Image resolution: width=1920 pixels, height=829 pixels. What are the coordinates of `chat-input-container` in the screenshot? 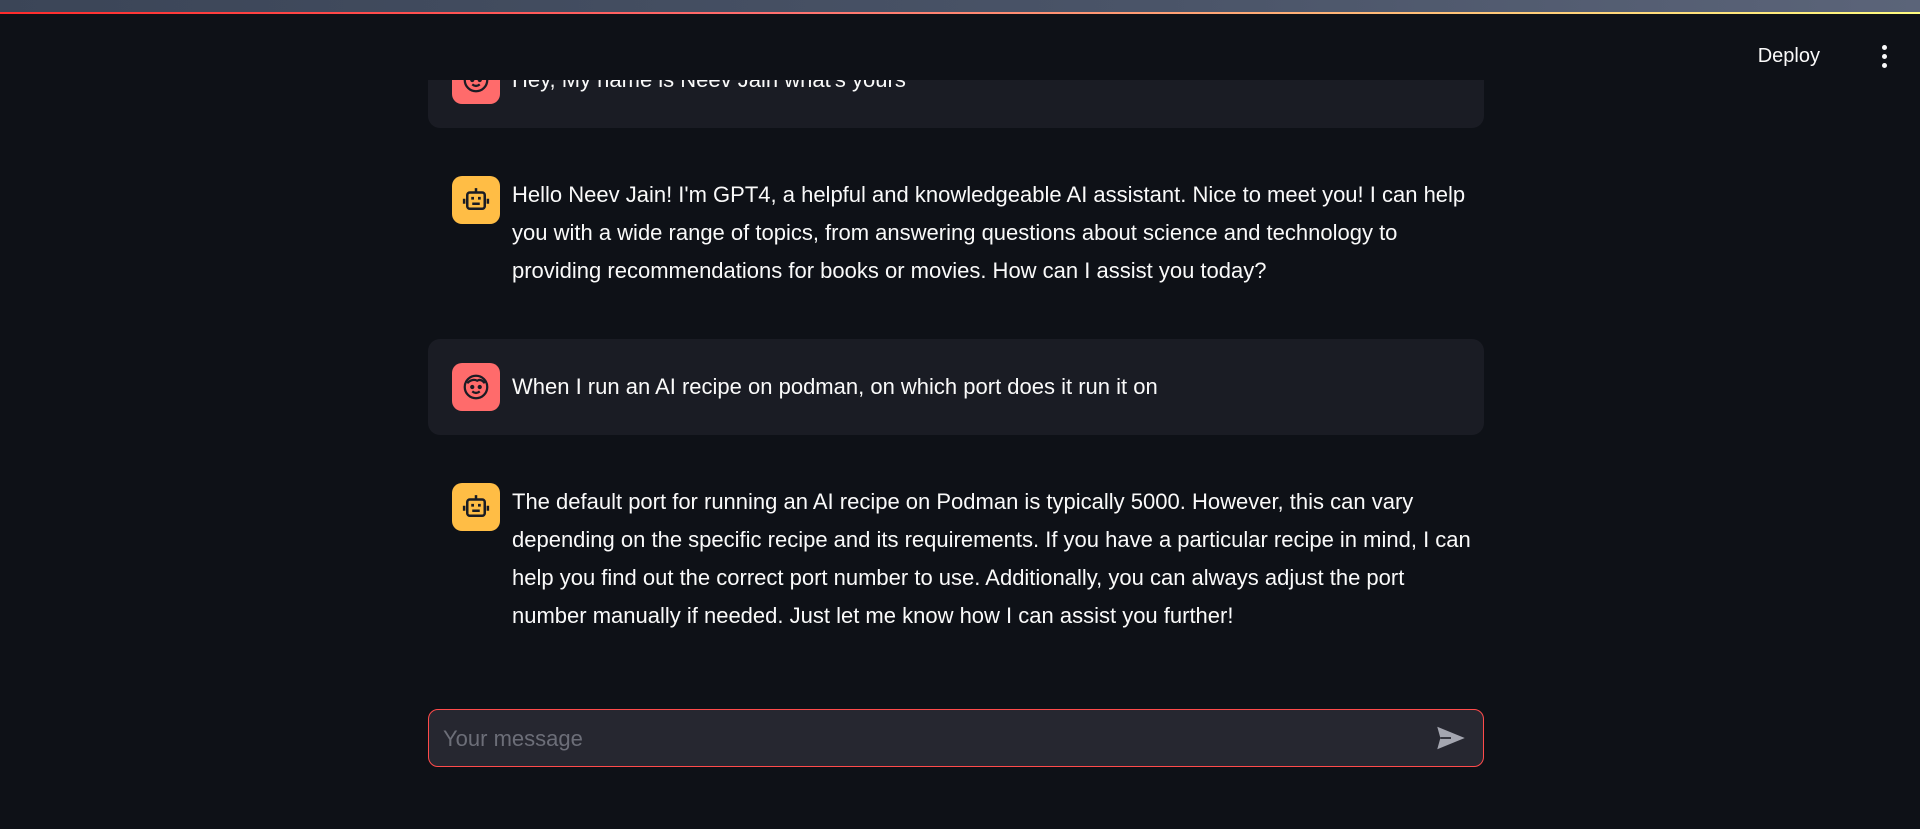 It's located at (956, 738).